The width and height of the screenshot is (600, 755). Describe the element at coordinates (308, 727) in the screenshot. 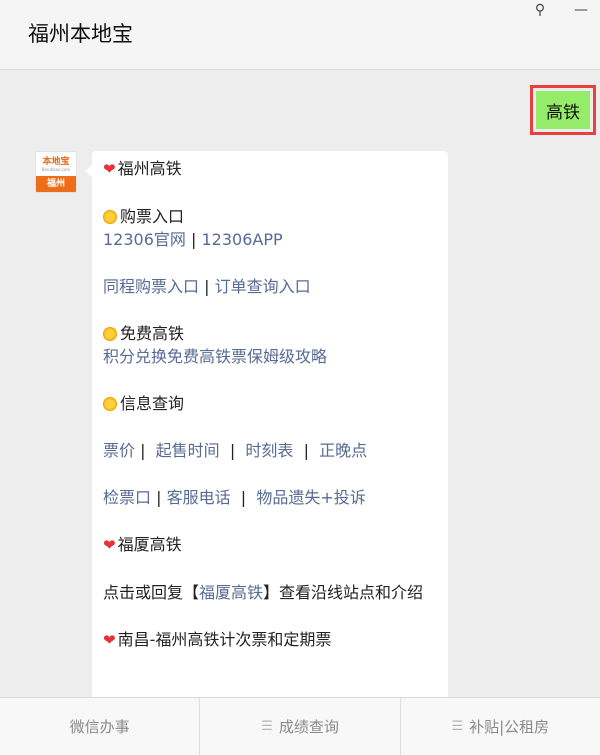

I see `menu-item-label: 成绩查询` at that location.